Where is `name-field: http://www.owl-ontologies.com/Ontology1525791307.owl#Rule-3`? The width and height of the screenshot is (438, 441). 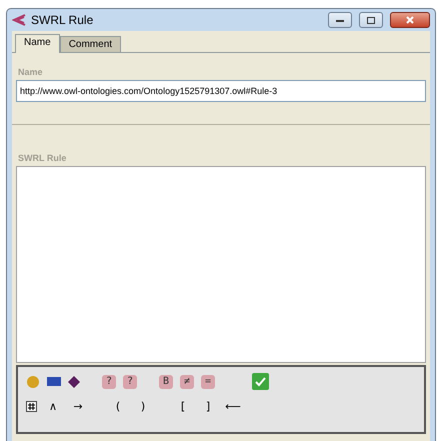 name-field: http://www.owl-ontologies.com/Ontology1525791307.owl#Rule-3 is located at coordinates (221, 91).